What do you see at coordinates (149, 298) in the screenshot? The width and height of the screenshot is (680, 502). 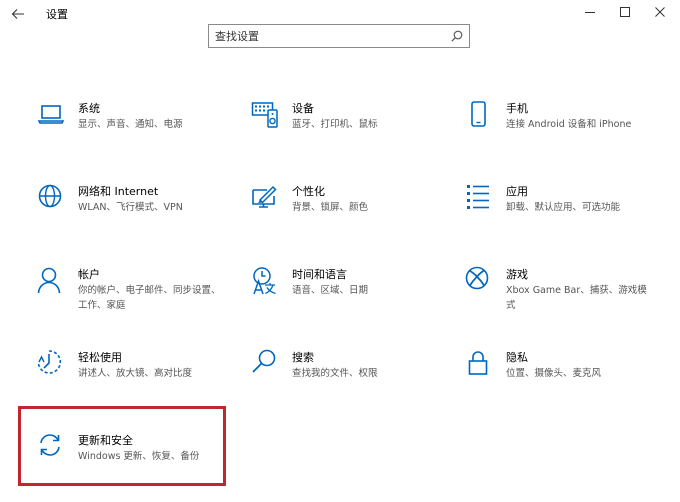 I see `tile-desc: 你的帐户、电子邮件、同步设置、工作、家庭` at bounding box center [149, 298].